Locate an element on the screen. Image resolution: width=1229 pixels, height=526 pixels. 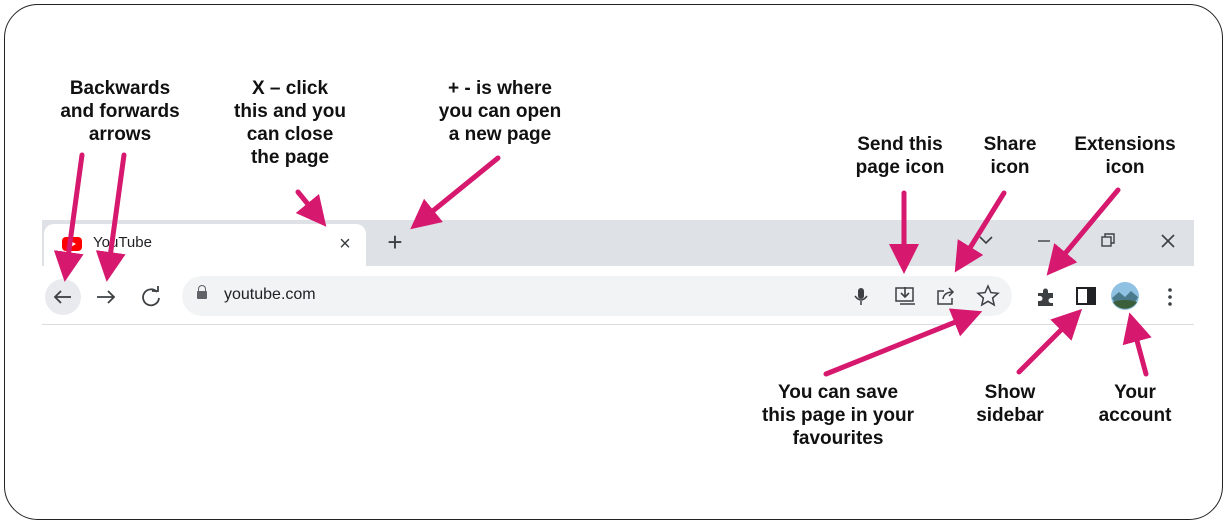
youtube-play-icon is located at coordinates (72, 244).